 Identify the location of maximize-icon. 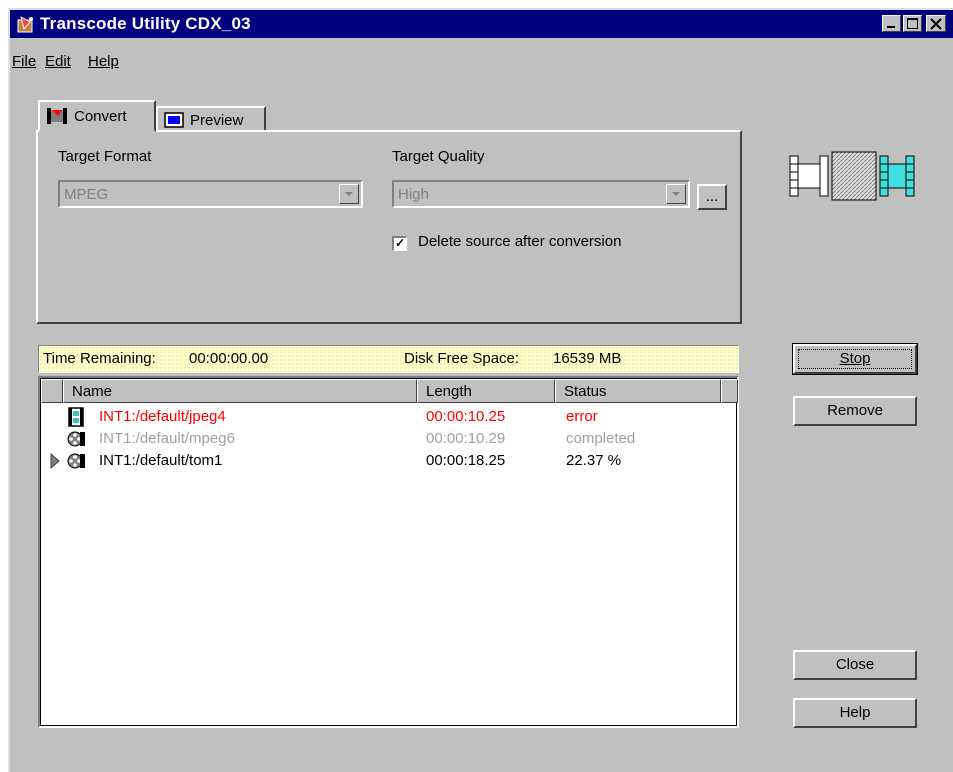
(912, 23).